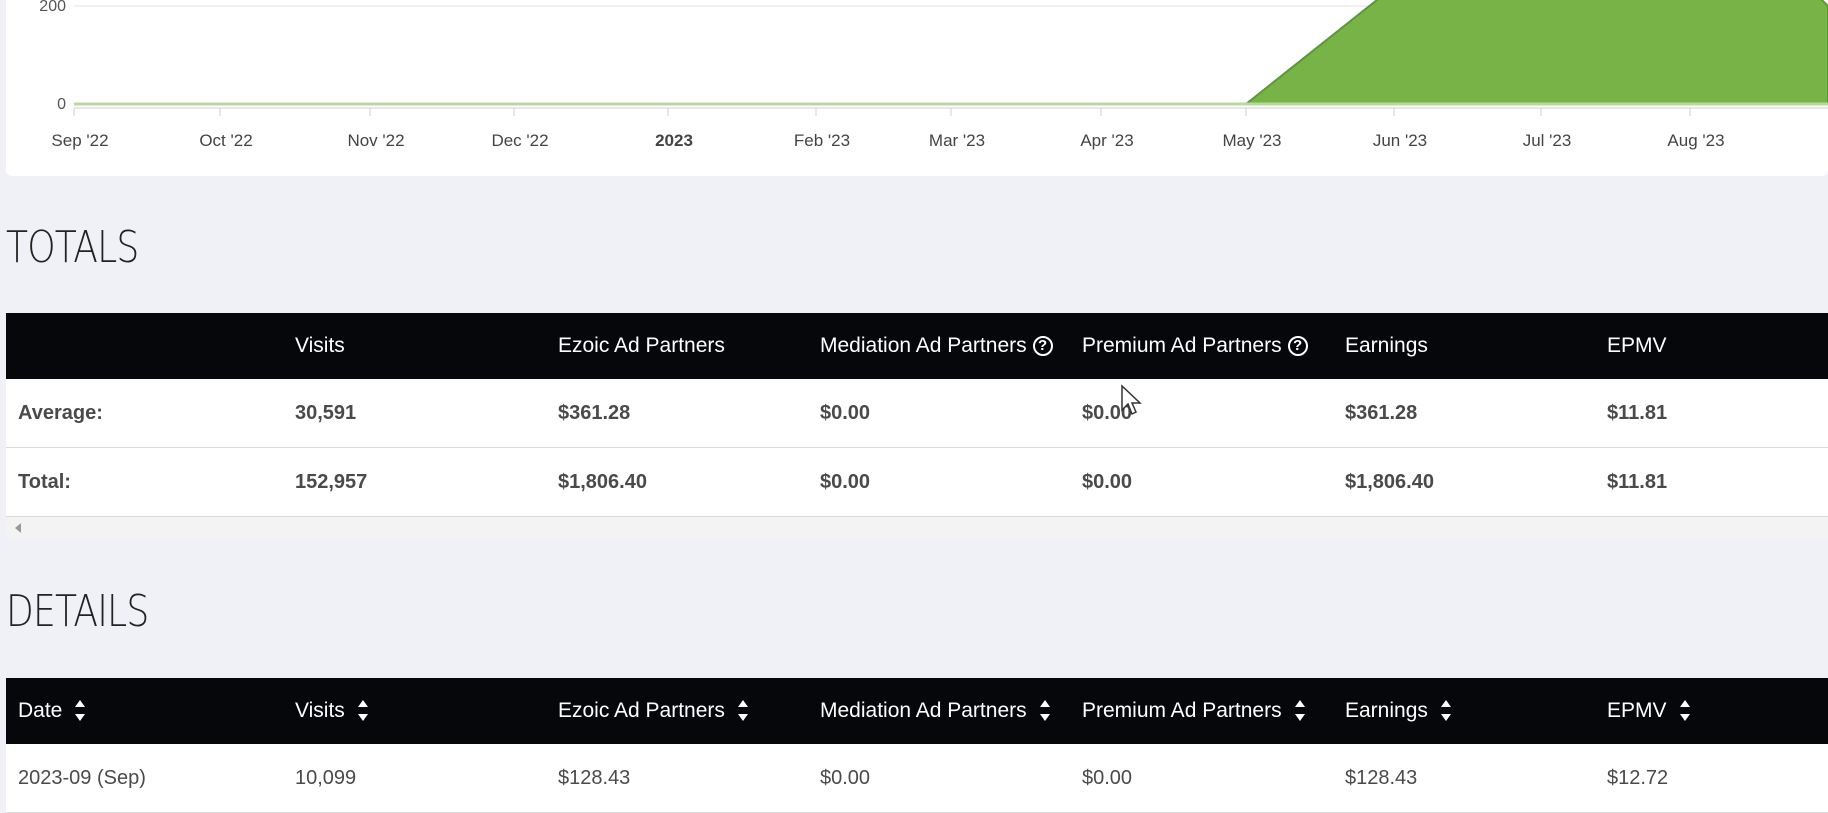 This screenshot has height=813, width=1828. Describe the element at coordinates (917, 528) in the screenshot. I see `horizontal-scrollbar` at that location.